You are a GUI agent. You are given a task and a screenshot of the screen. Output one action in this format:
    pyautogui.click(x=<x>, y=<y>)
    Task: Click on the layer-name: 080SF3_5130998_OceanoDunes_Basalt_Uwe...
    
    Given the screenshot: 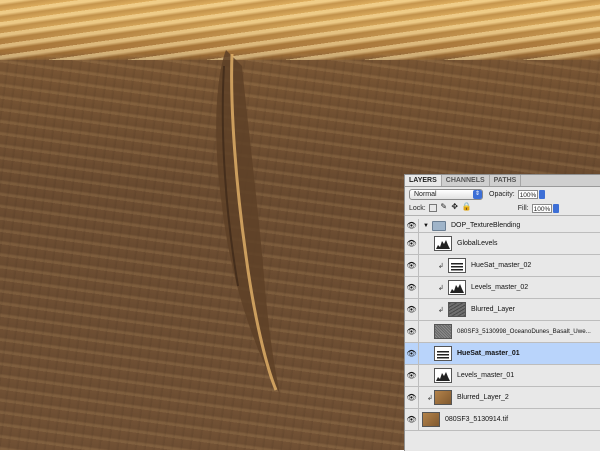 What is the action you would take?
    pyautogui.click(x=524, y=331)
    